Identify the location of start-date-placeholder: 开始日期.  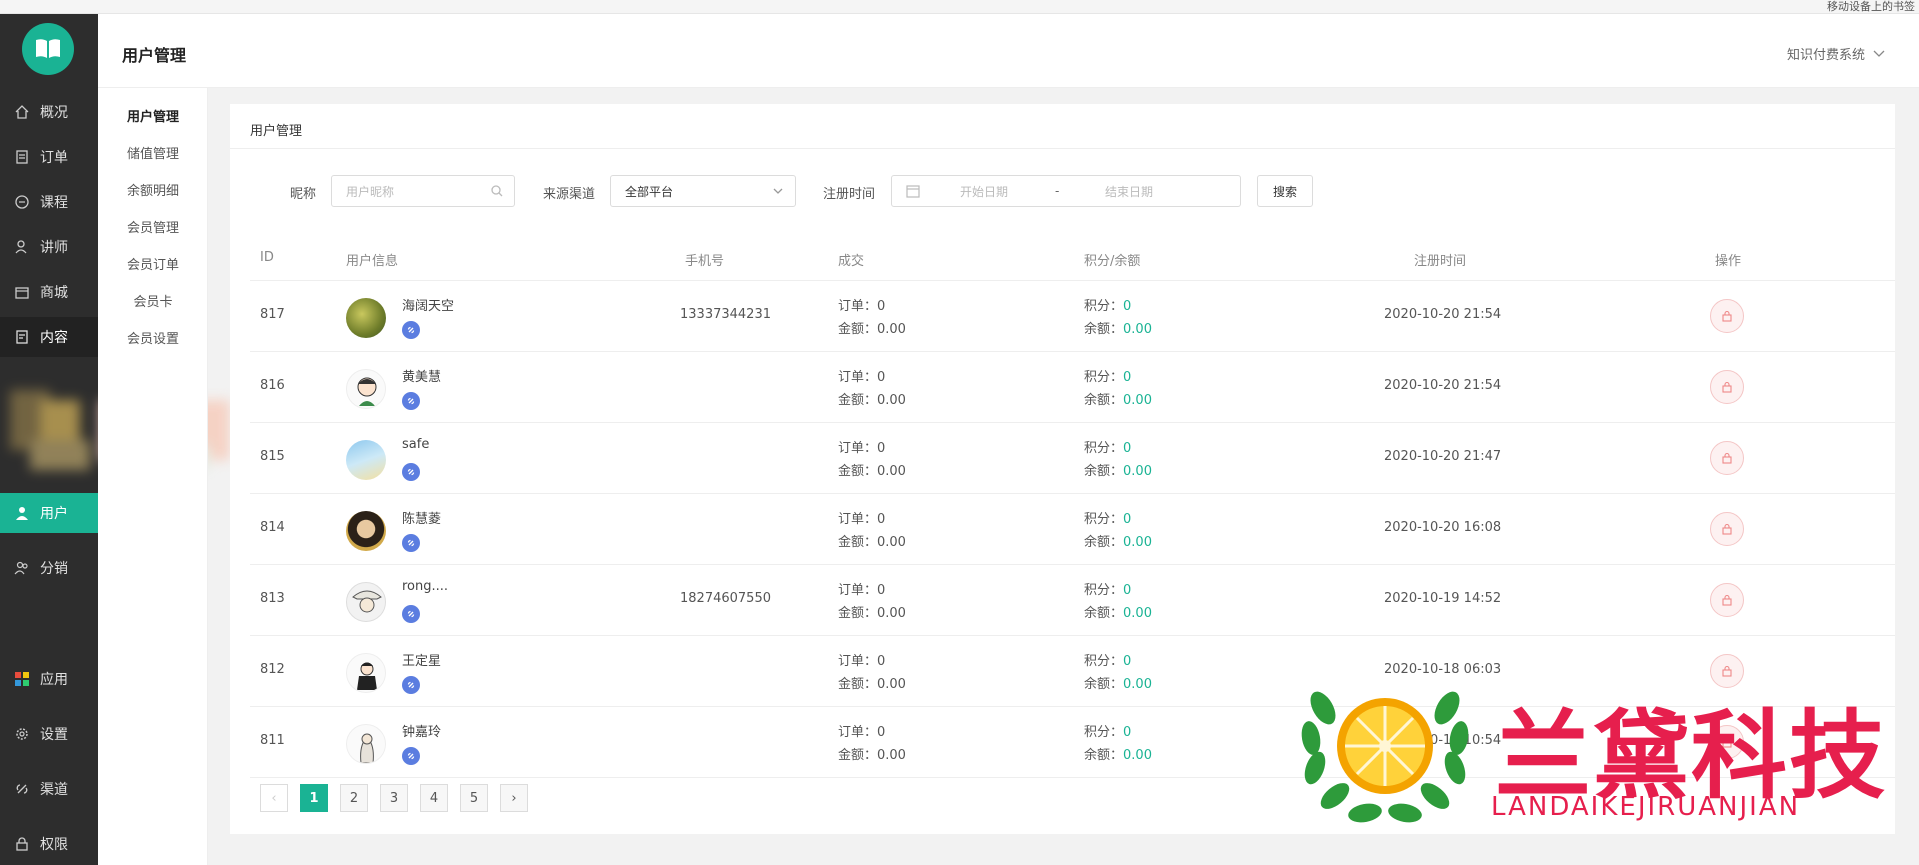
(984, 191).